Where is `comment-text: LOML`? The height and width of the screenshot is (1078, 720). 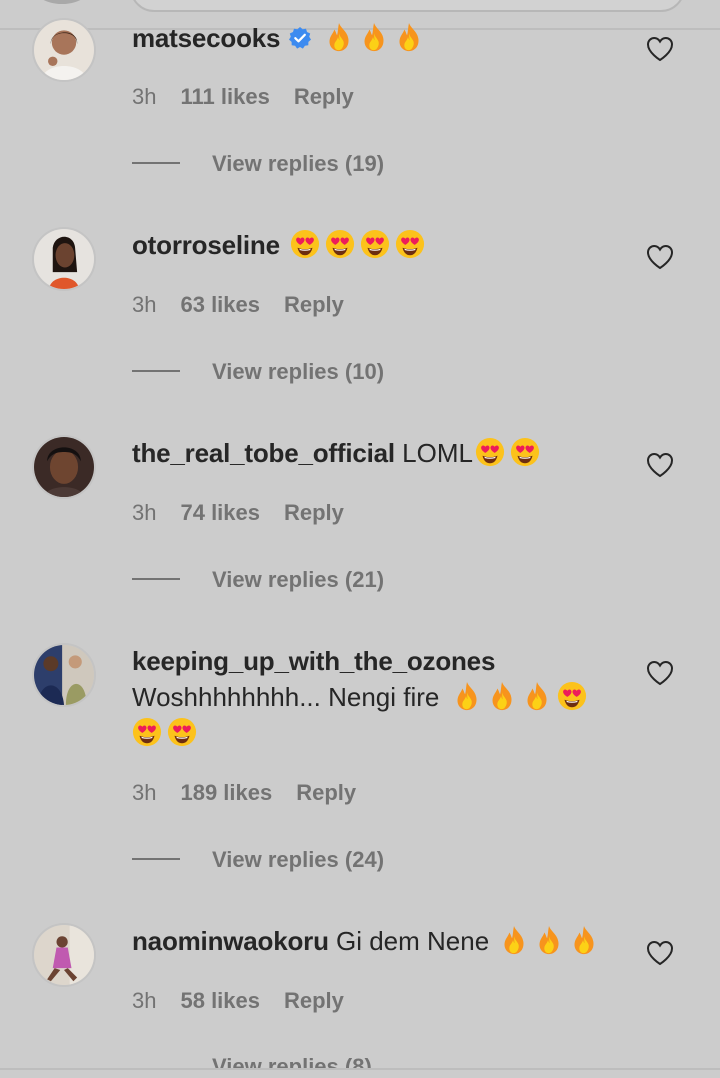 comment-text: LOML is located at coordinates (437, 453).